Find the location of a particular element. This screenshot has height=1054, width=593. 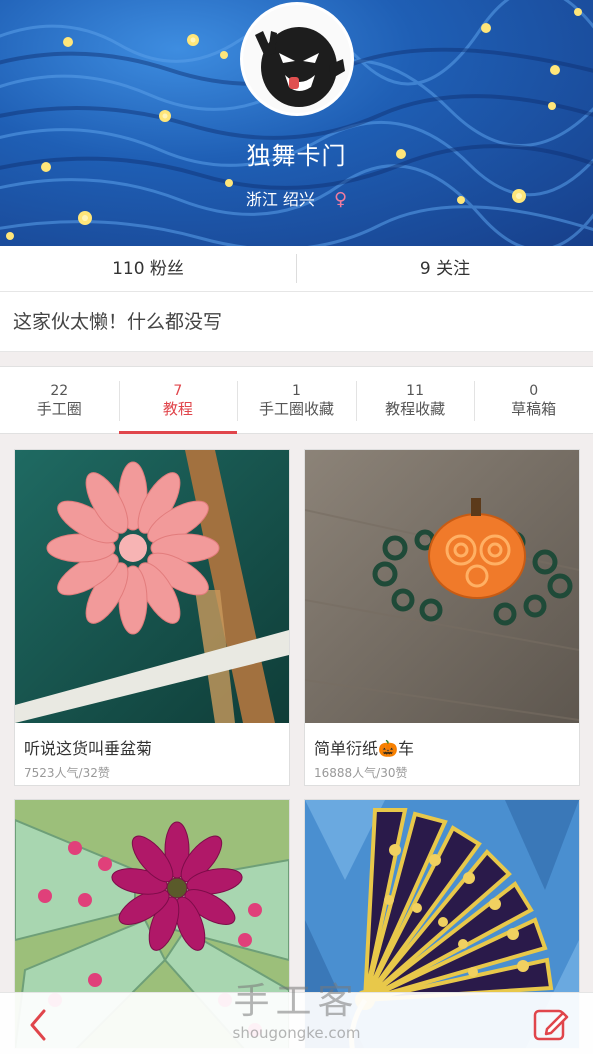

follow-stats: 110 粉丝 9 关注 is located at coordinates (296, 269).